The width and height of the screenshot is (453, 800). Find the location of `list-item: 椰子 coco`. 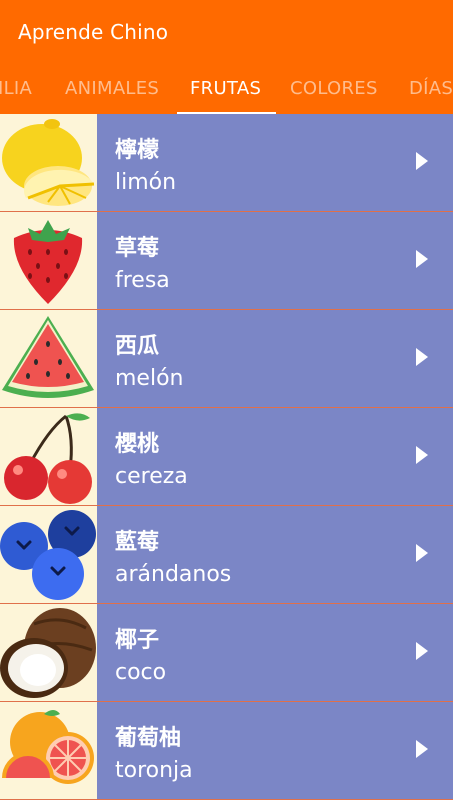

list-item: 椰子 coco is located at coordinates (226, 653).